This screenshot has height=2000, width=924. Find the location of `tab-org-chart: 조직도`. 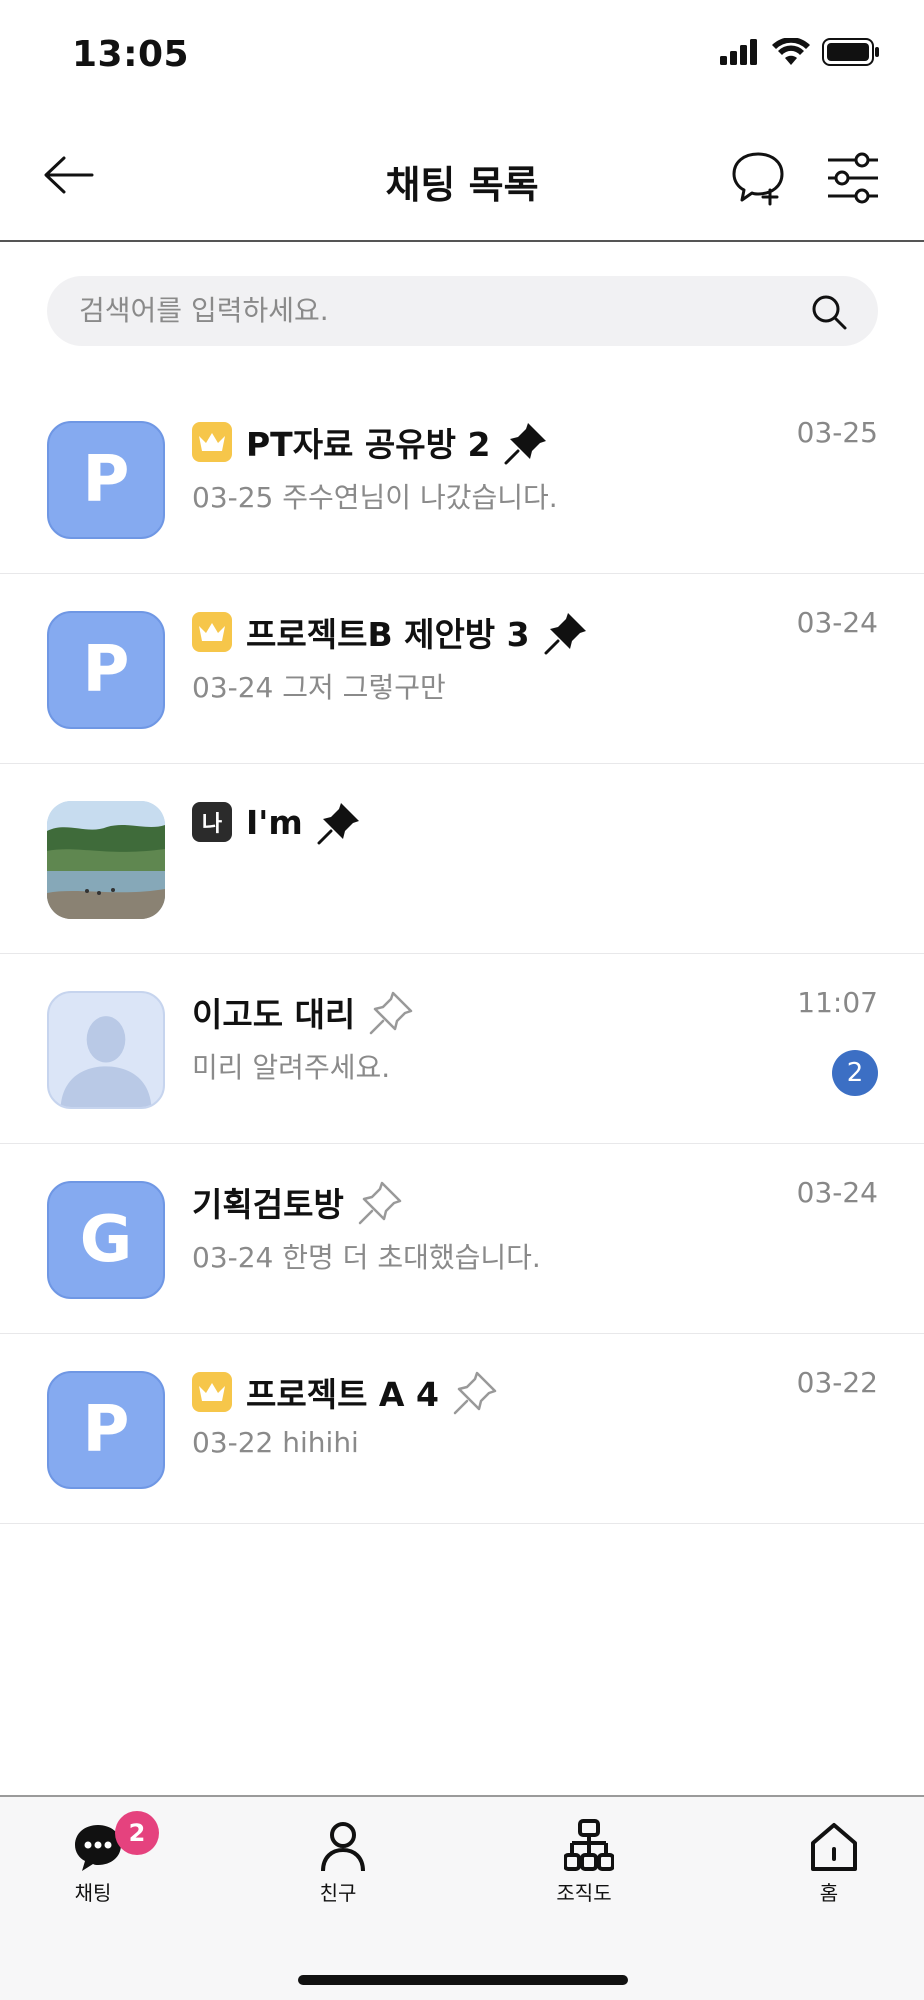

tab-org-chart: 조직도 is located at coordinates (584, 1869).